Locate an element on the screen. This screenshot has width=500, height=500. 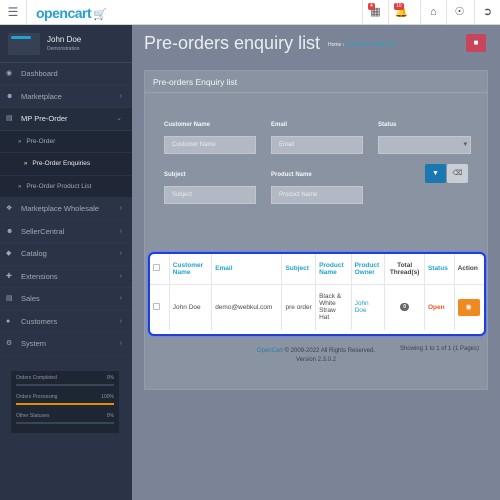
filter-icon: ▼ is located at coordinates (435, 173).